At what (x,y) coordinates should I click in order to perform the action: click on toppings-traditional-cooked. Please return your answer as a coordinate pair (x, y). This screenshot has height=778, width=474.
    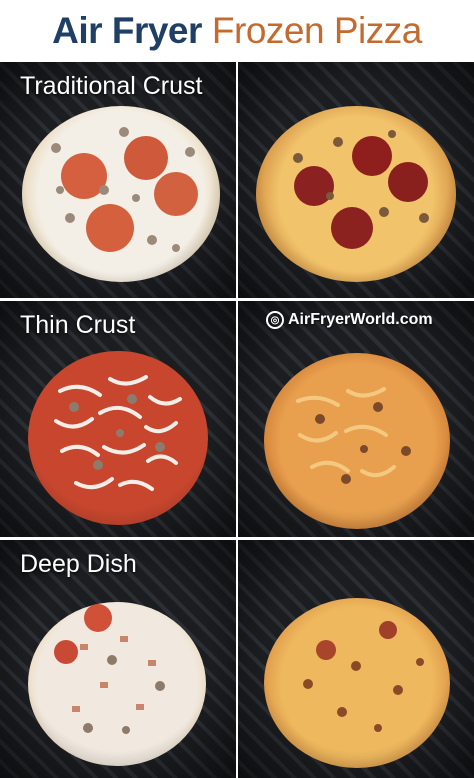
    Looking at the image, I should click on (361, 189).